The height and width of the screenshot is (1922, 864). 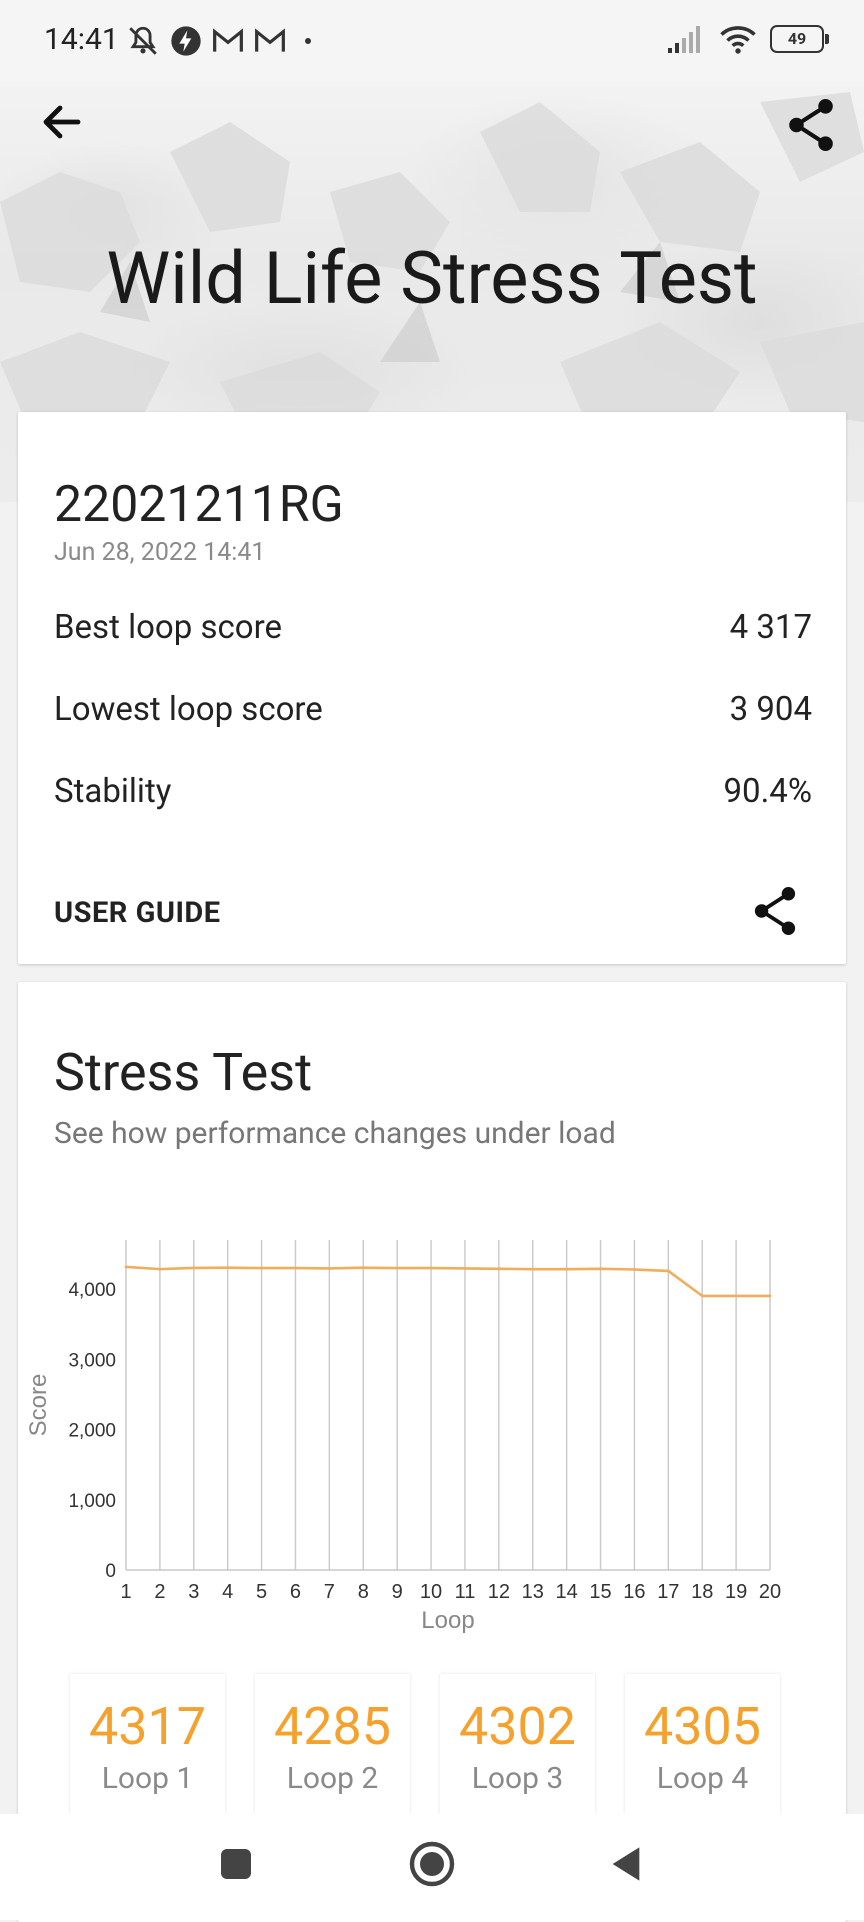 What do you see at coordinates (433, 791) in the screenshot?
I see `stability-row: Stability 90.4%` at bounding box center [433, 791].